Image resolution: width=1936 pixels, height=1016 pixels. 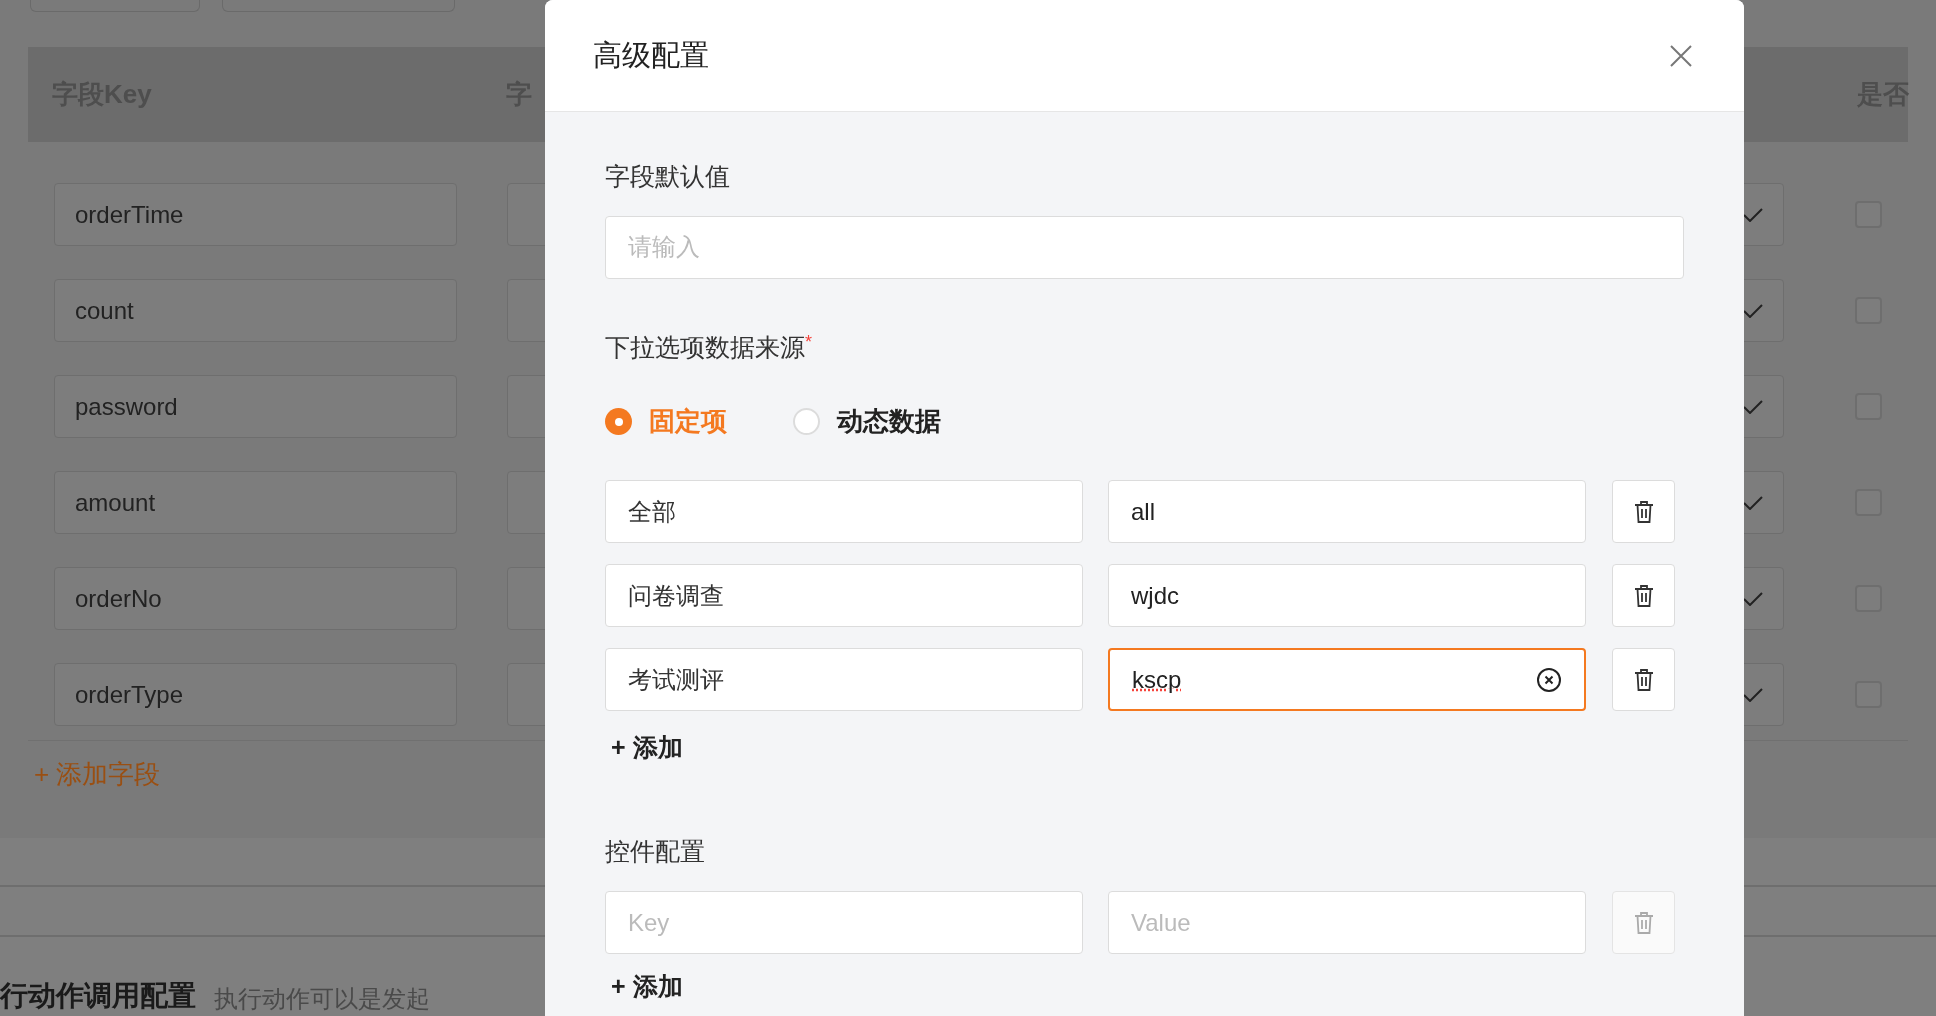 I want to click on field-key-input: count, so click(x=255, y=310).